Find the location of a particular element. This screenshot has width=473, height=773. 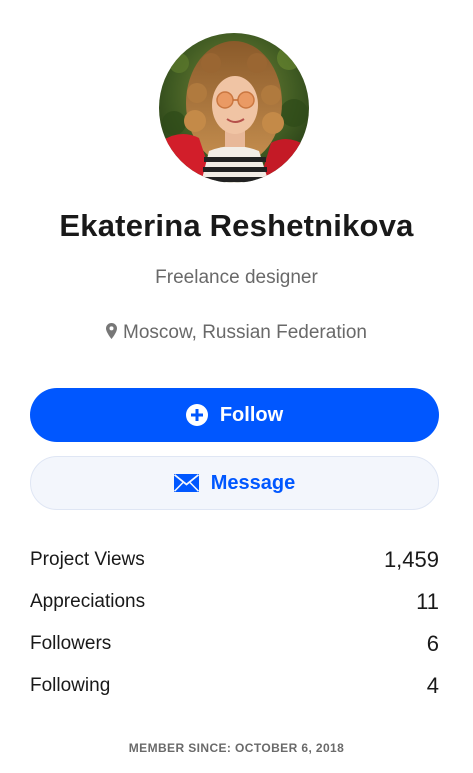

profile-name: Ekaterina Reshetnikova is located at coordinates (236, 225).